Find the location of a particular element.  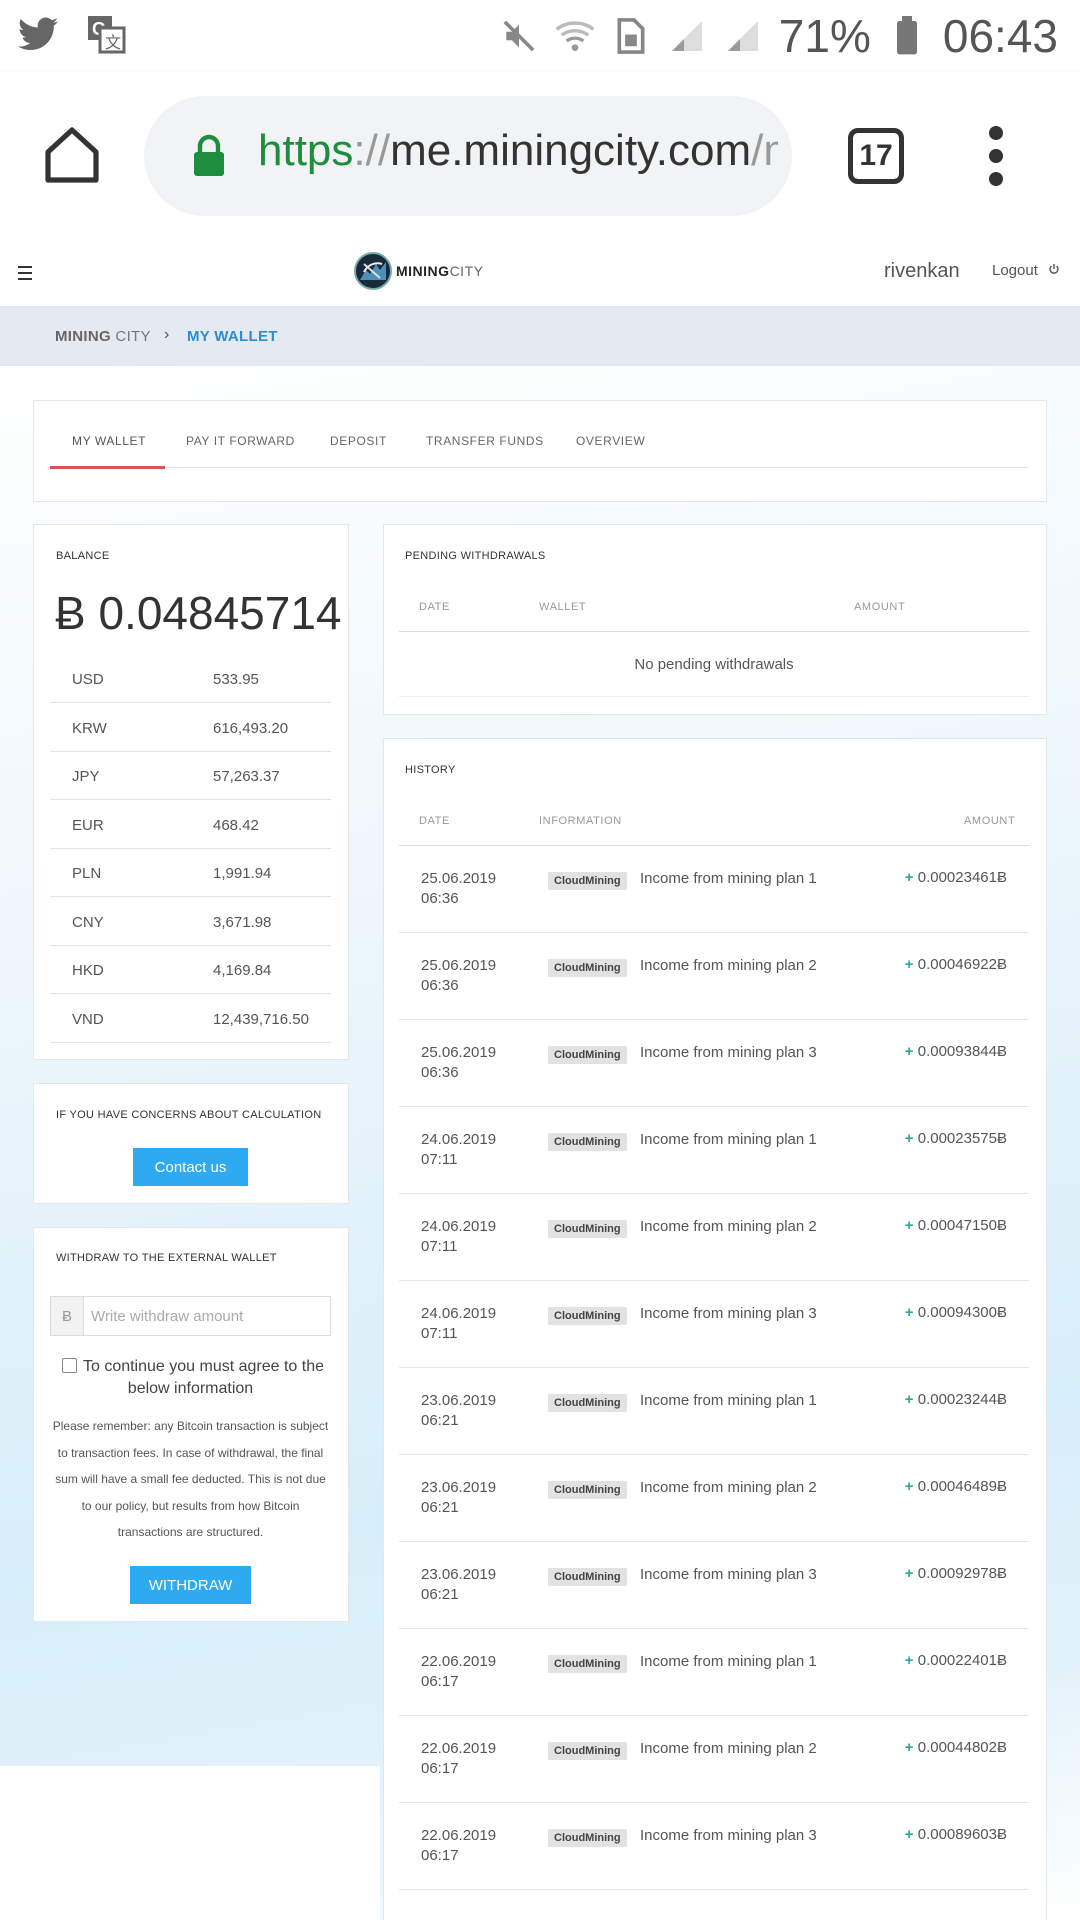

withdraw-amount-field: Ƀ is located at coordinates (190, 1316).